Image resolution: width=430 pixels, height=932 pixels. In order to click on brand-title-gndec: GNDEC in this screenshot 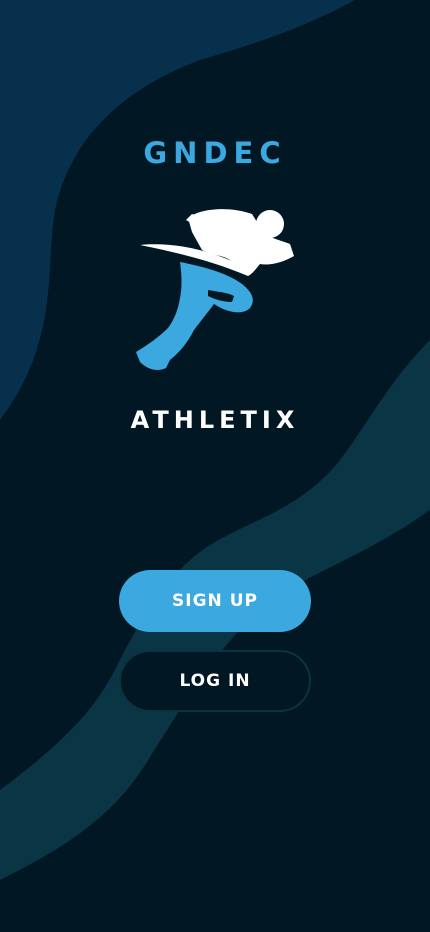, I will do `click(215, 153)`.